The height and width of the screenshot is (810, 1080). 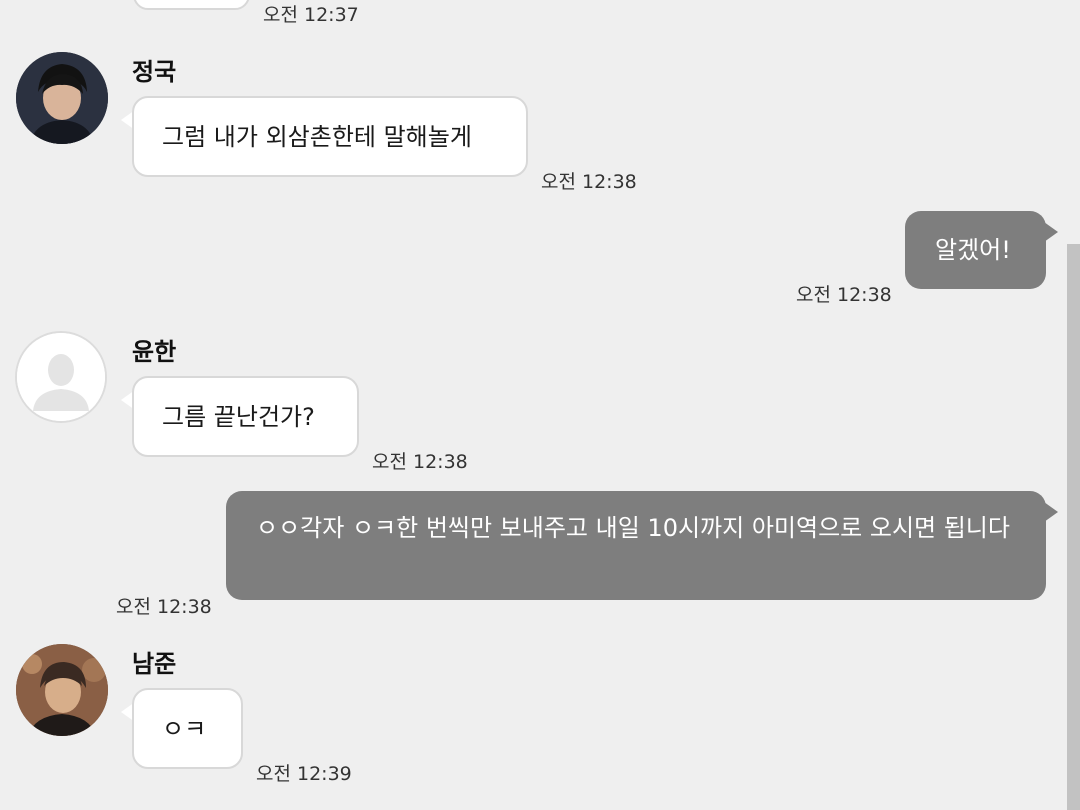 I want to click on avatar-jungkook, so click(x=62, y=98).